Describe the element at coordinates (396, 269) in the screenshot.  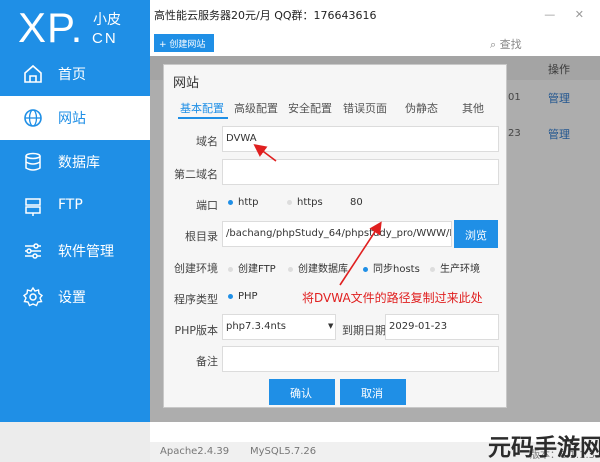
I see `env-hosts-label: 同步hosts` at that location.